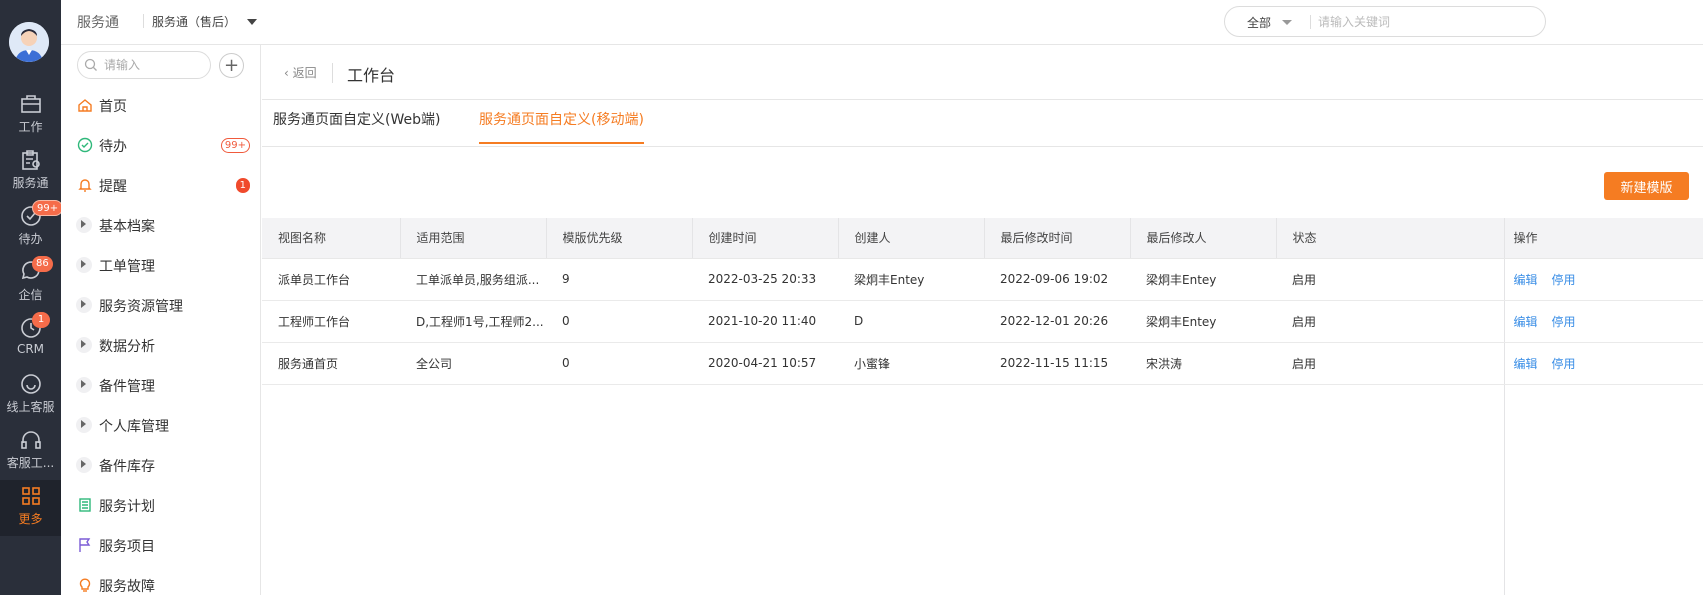 This screenshot has height=595, width=1703. What do you see at coordinates (29, 42) in the screenshot?
I see `user-avatar` at bounding box center [29, 42].